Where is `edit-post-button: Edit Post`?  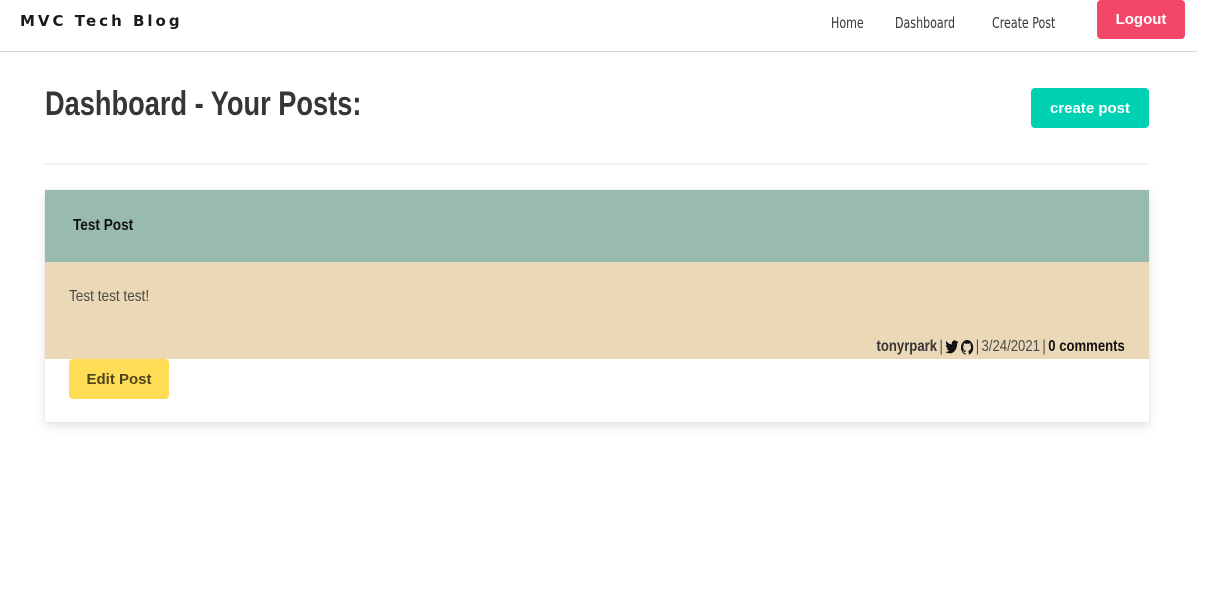
edit-post-button: Edit Post is located at coordinates (119, 379).